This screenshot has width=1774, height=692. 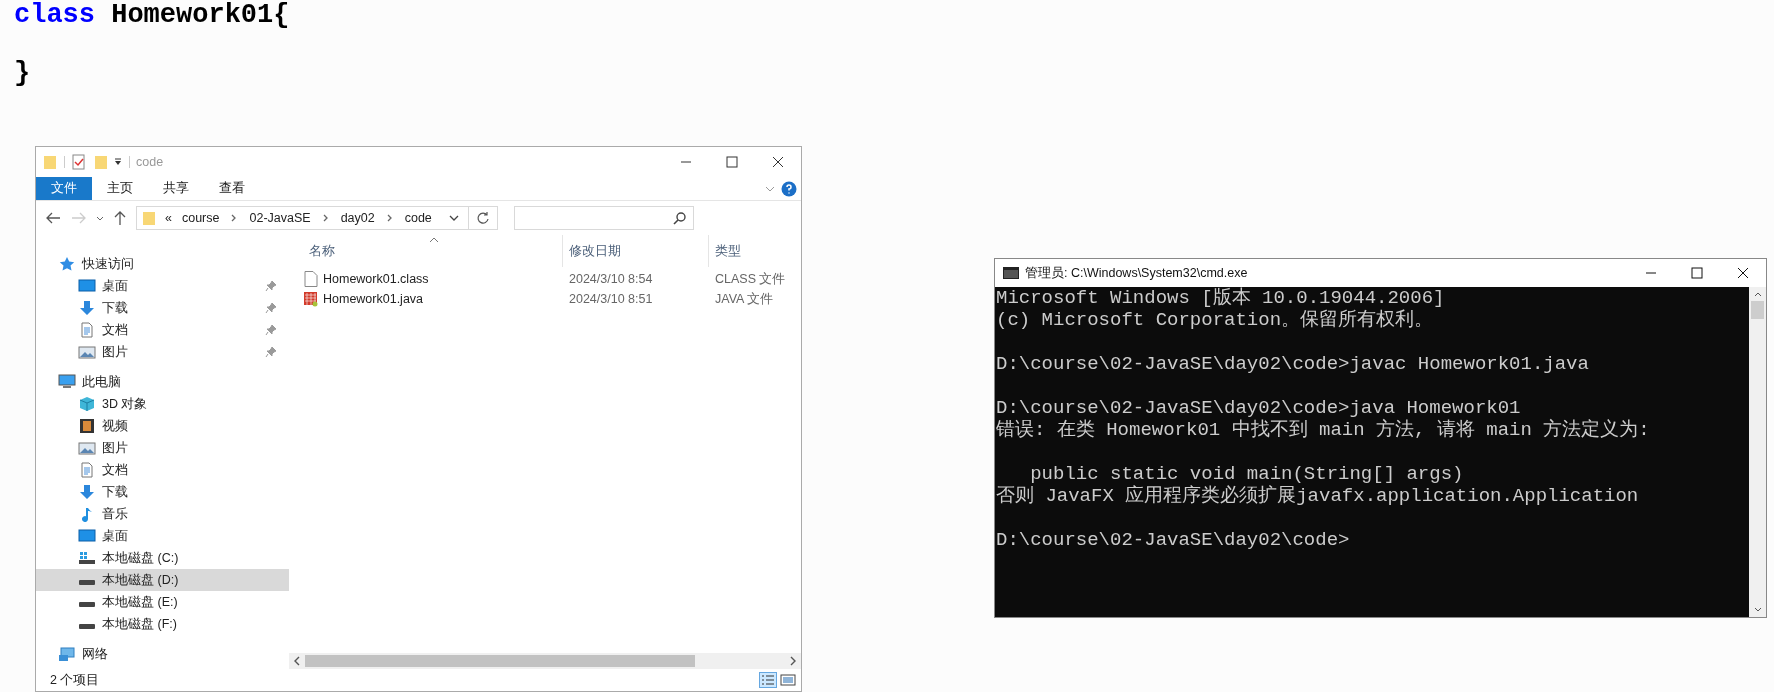 I want to click on column-header: 类型, so click(x=755, y=251).